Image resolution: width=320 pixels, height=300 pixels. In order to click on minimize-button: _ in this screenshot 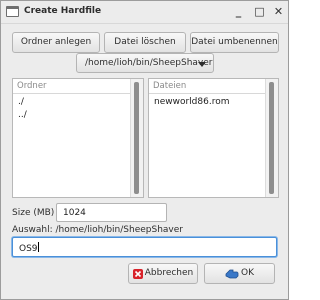, I will do `click(238, 11)`.